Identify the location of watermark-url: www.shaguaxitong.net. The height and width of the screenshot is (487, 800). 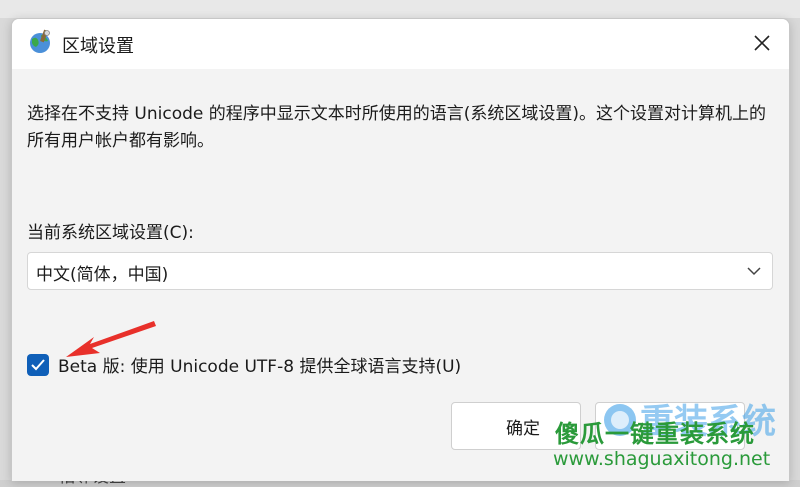
(662, 459).